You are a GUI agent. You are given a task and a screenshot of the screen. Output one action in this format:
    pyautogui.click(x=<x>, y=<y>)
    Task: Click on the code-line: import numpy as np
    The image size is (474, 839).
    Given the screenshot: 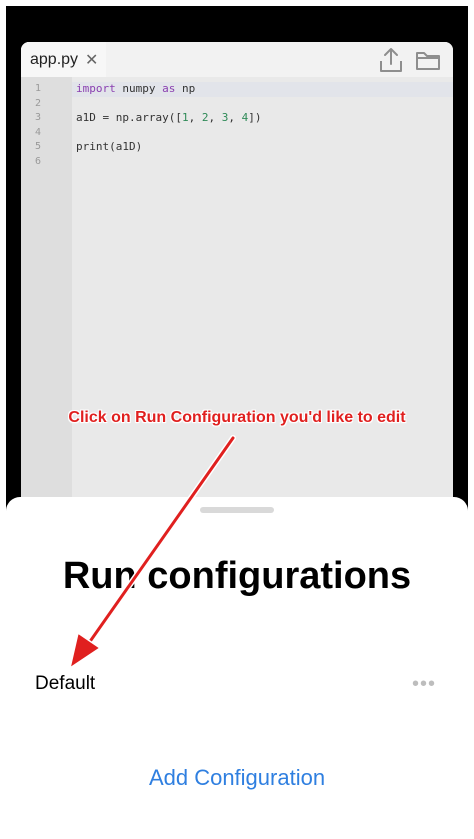 What is the action you would take?
    pyautogui.click(x=168, y=89)
    